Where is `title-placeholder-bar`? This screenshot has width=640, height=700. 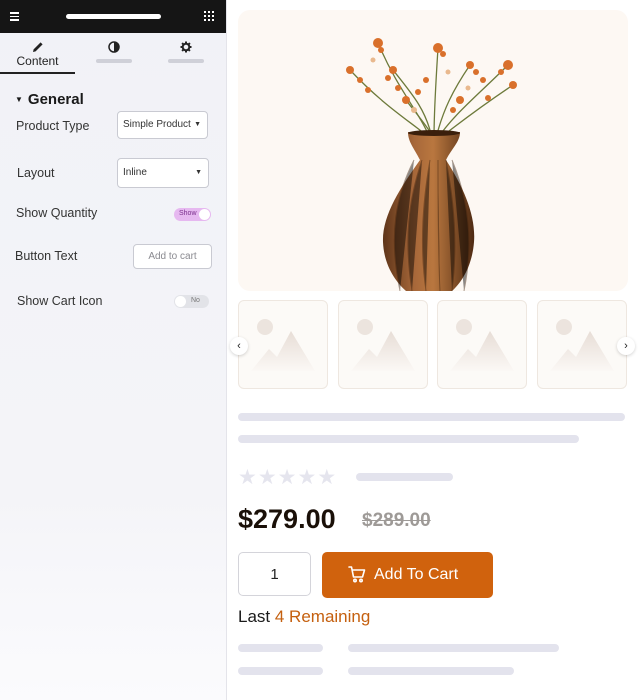 title-placeholder-bar is located at coordinates (113, 16).